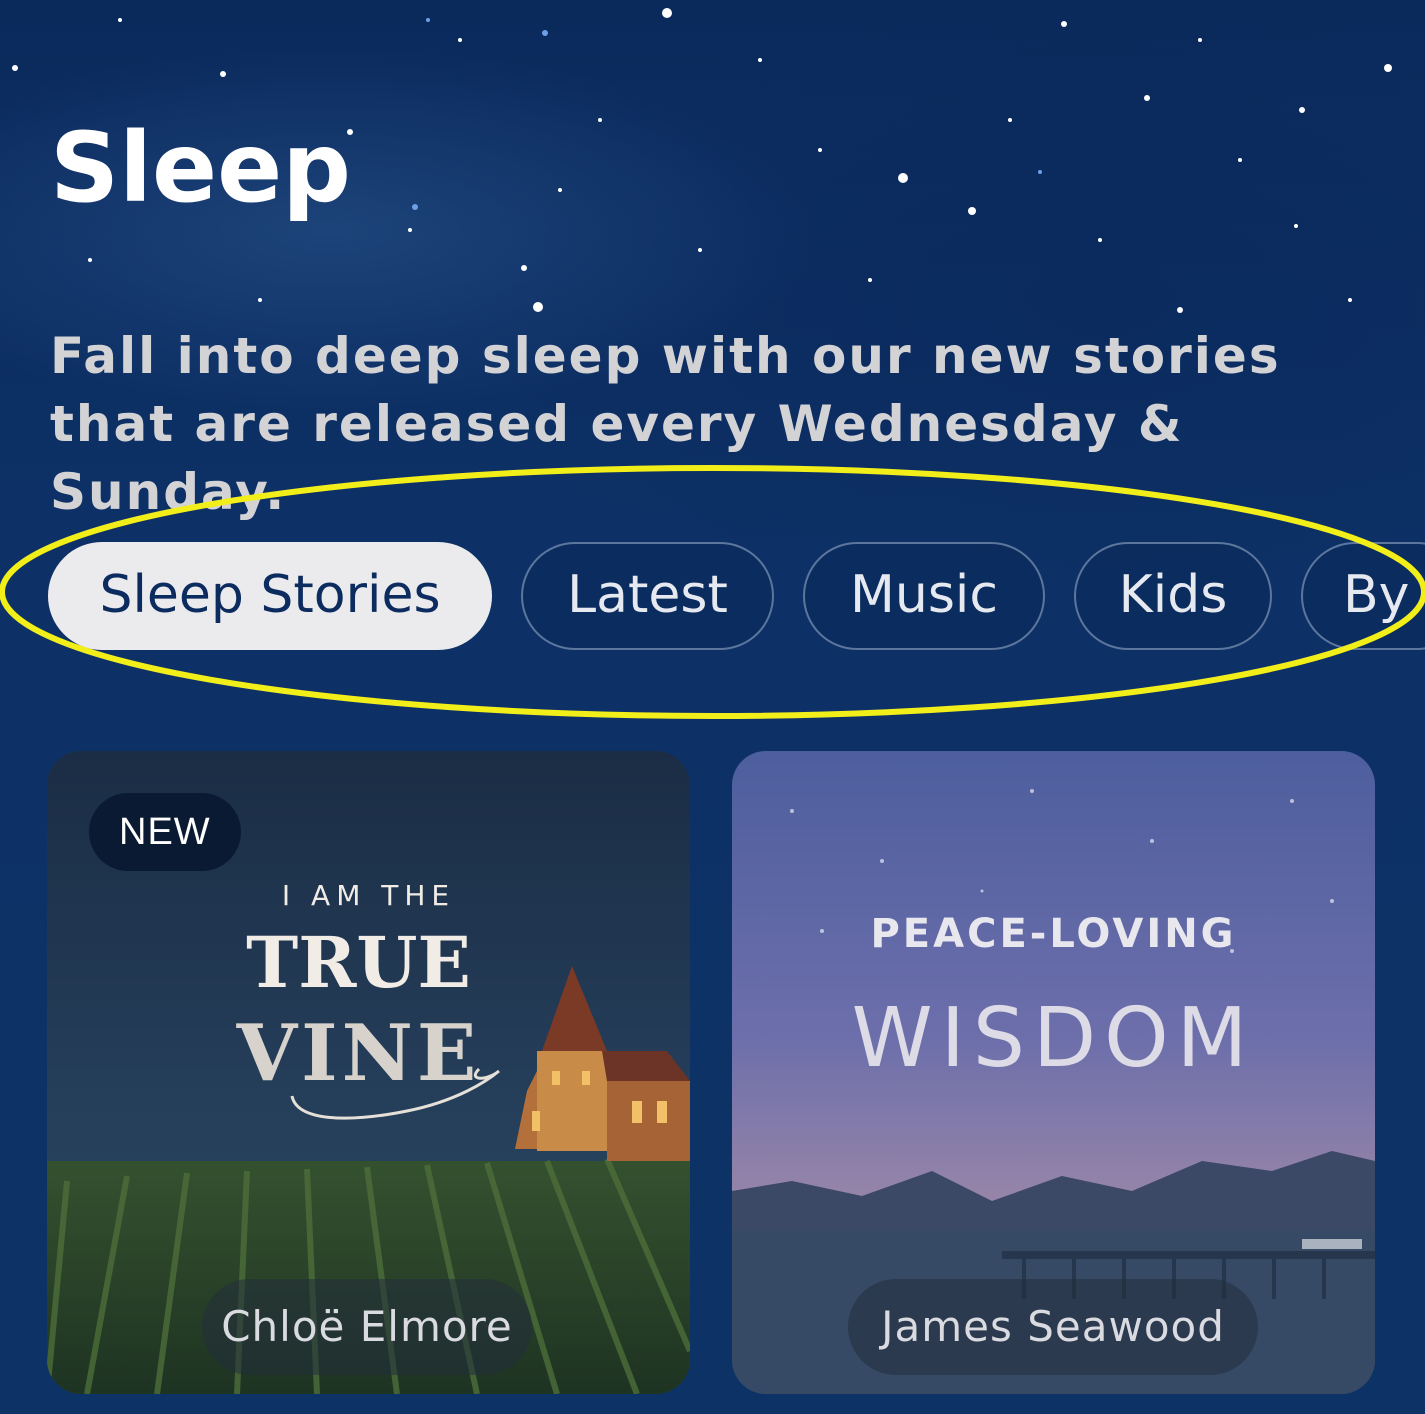 This screenshot has width=1425, height=1414. What do you see at coordinates (358, 962) in the screenshot?
I see `cover-text-line2: TRUE` at bounding box center [358, 962].